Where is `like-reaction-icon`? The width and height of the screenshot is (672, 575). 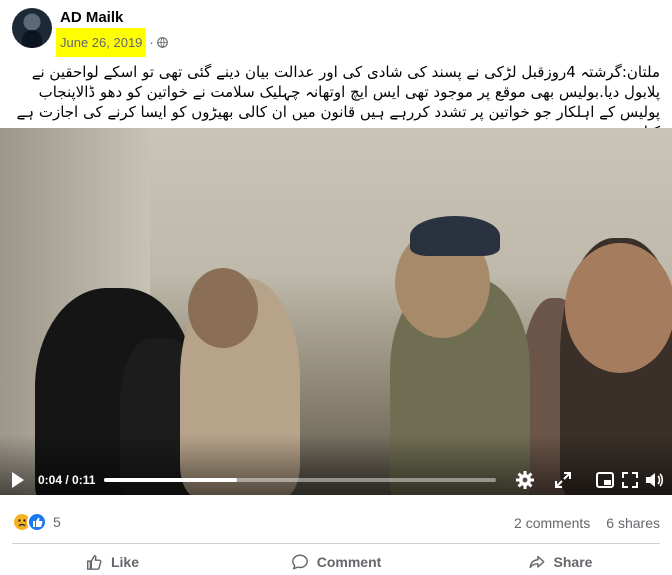 like-reaction-icon is located at coordinates (37, 522).